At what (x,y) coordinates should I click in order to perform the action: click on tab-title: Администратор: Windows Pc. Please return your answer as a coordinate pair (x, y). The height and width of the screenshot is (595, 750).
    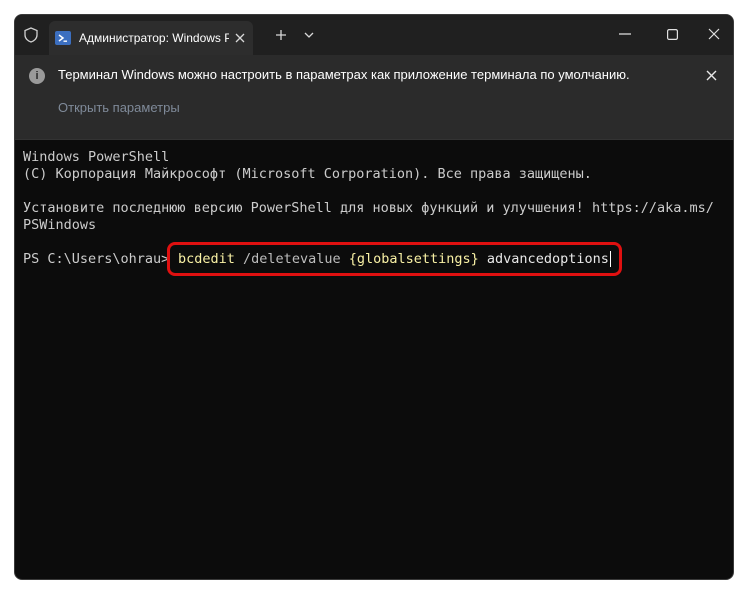
    Looking at the image, I should click on (154, 38).